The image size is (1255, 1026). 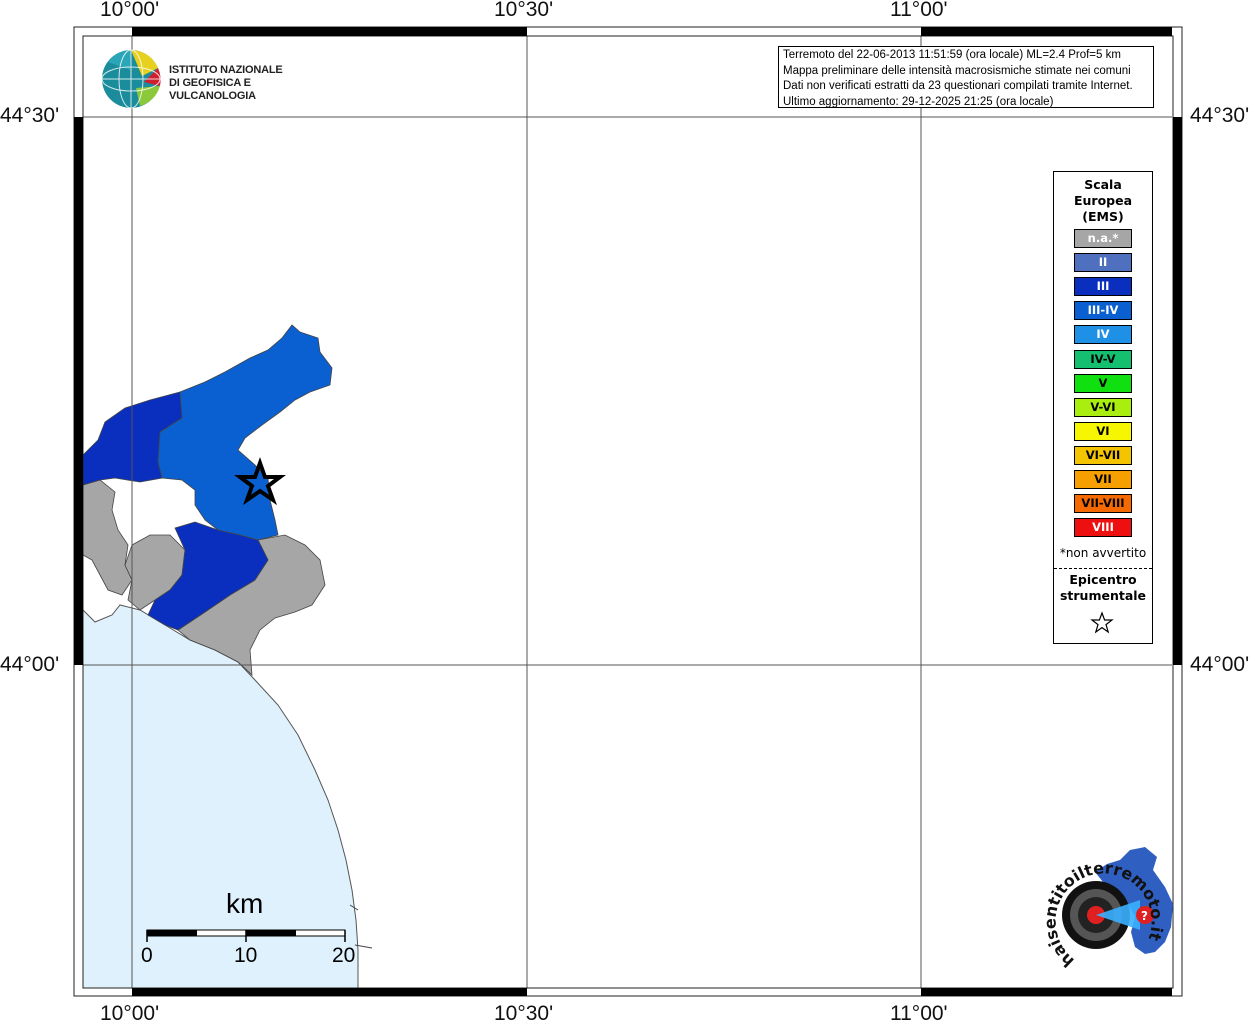 What do you see at coordinates (245, 903) in the screenshot?
I see `scale-unit-label: km` at bounding box center [245, 903].